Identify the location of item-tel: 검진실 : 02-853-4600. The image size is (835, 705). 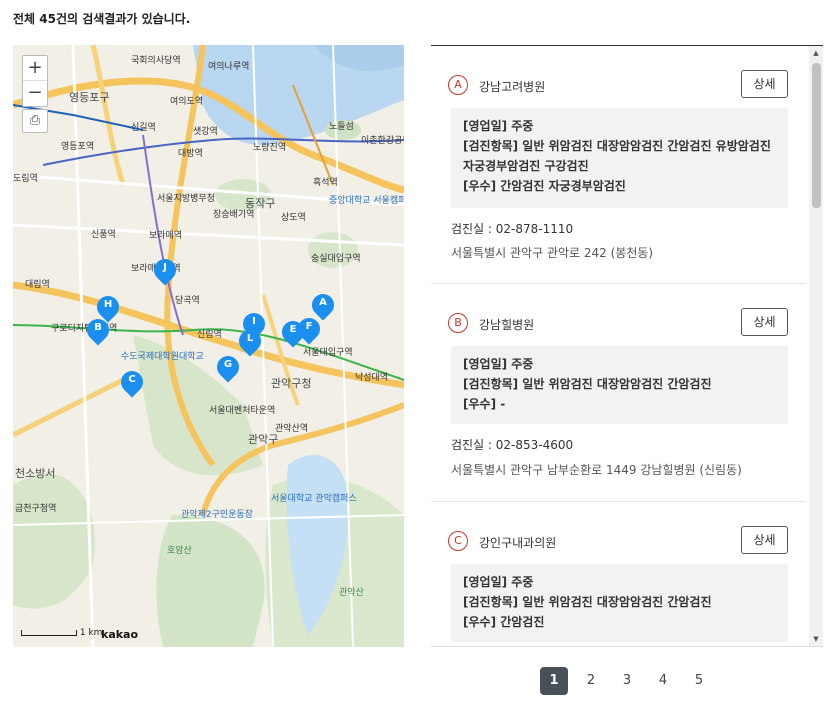
(512, 445).